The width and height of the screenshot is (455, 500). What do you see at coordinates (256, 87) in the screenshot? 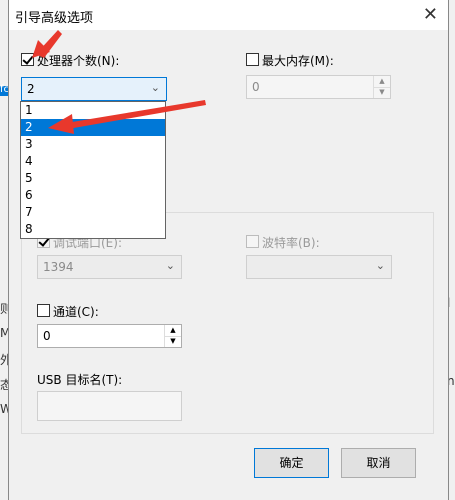
I see `max-memory-value: 0` at bounding box center [256, 87].